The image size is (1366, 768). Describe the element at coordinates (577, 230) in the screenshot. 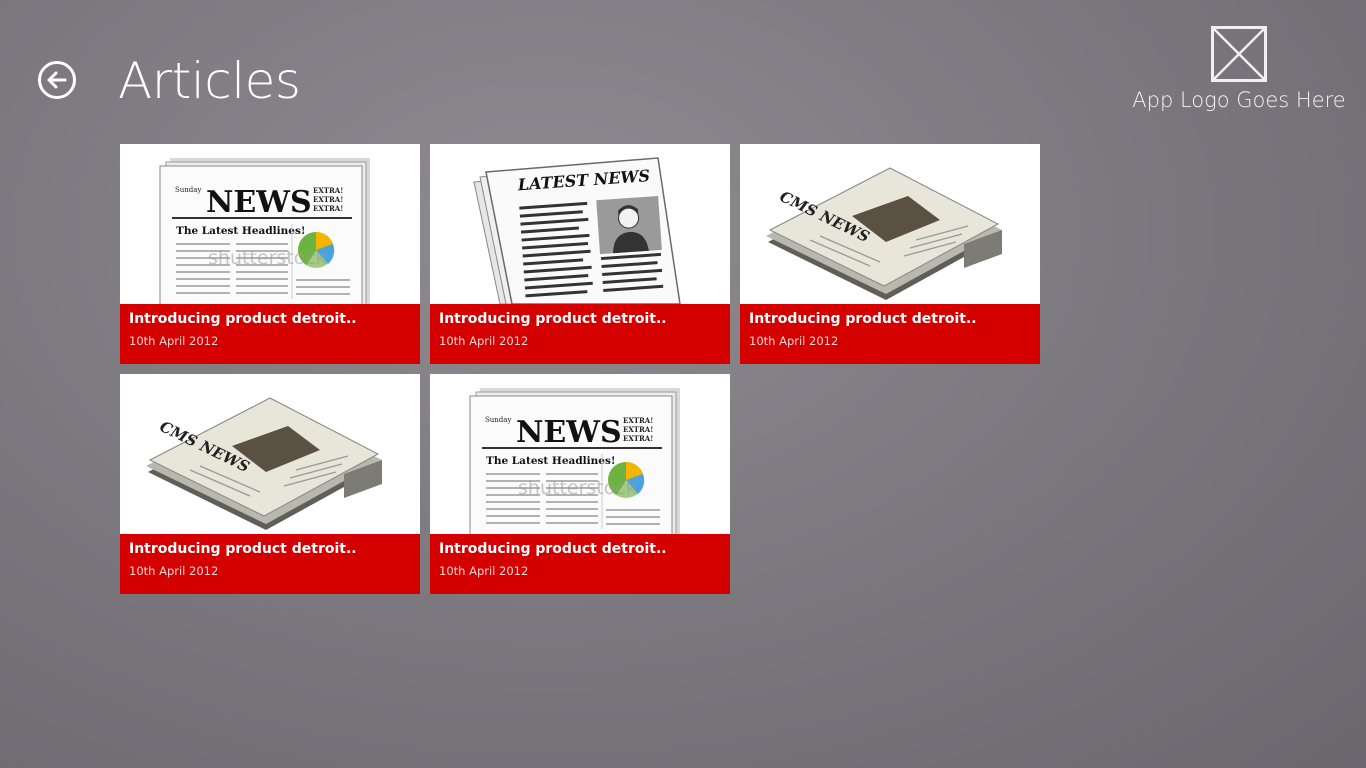

I see `newspaper-icon: LATEST NEWS` at that location.